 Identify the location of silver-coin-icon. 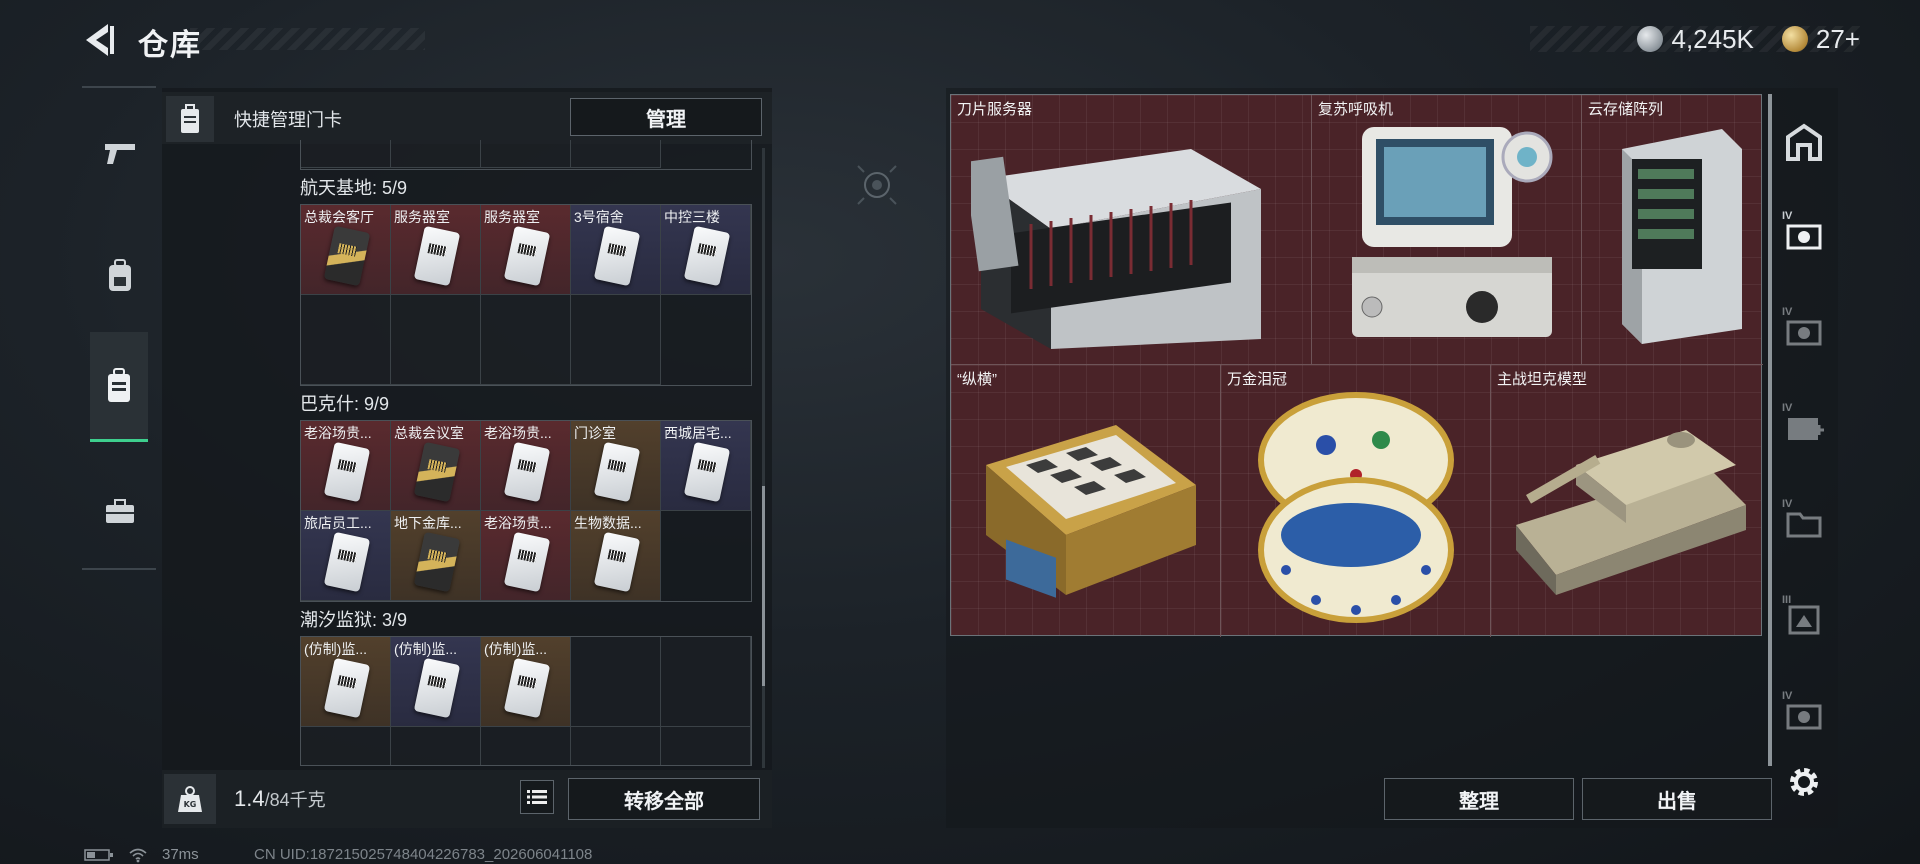
(1650, 39).